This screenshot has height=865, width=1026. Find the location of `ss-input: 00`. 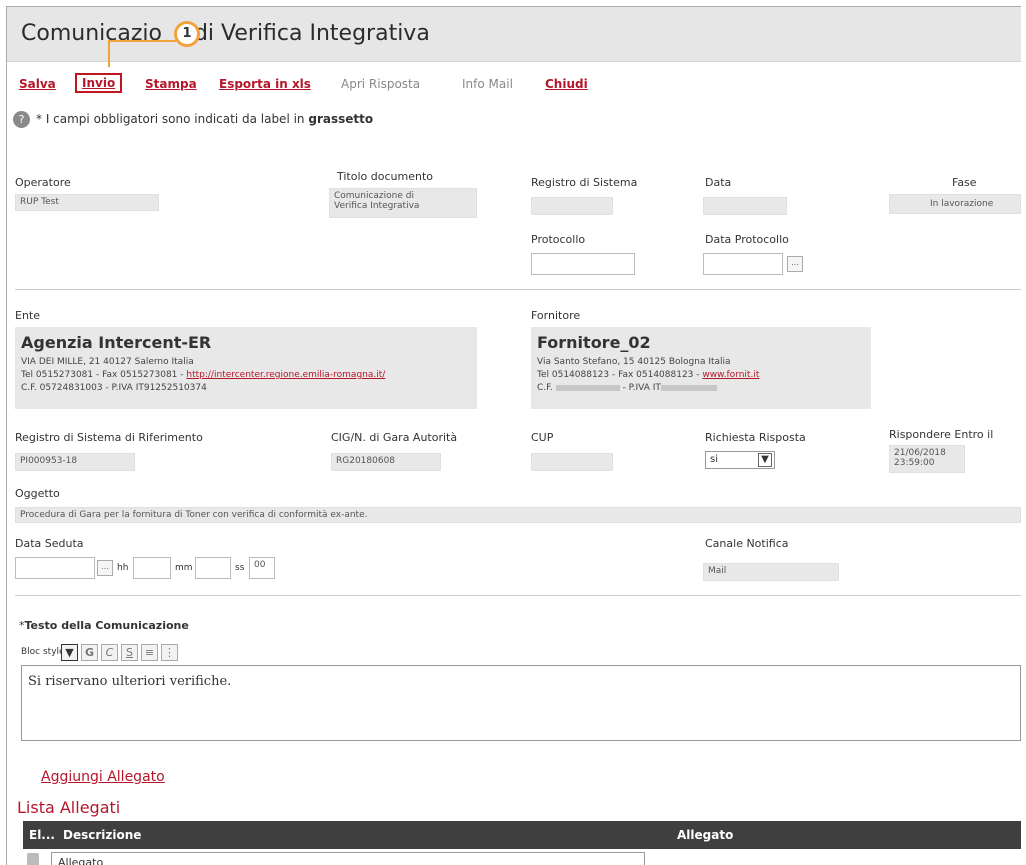

ss-input: 00 is located at coordinates (262, 568).